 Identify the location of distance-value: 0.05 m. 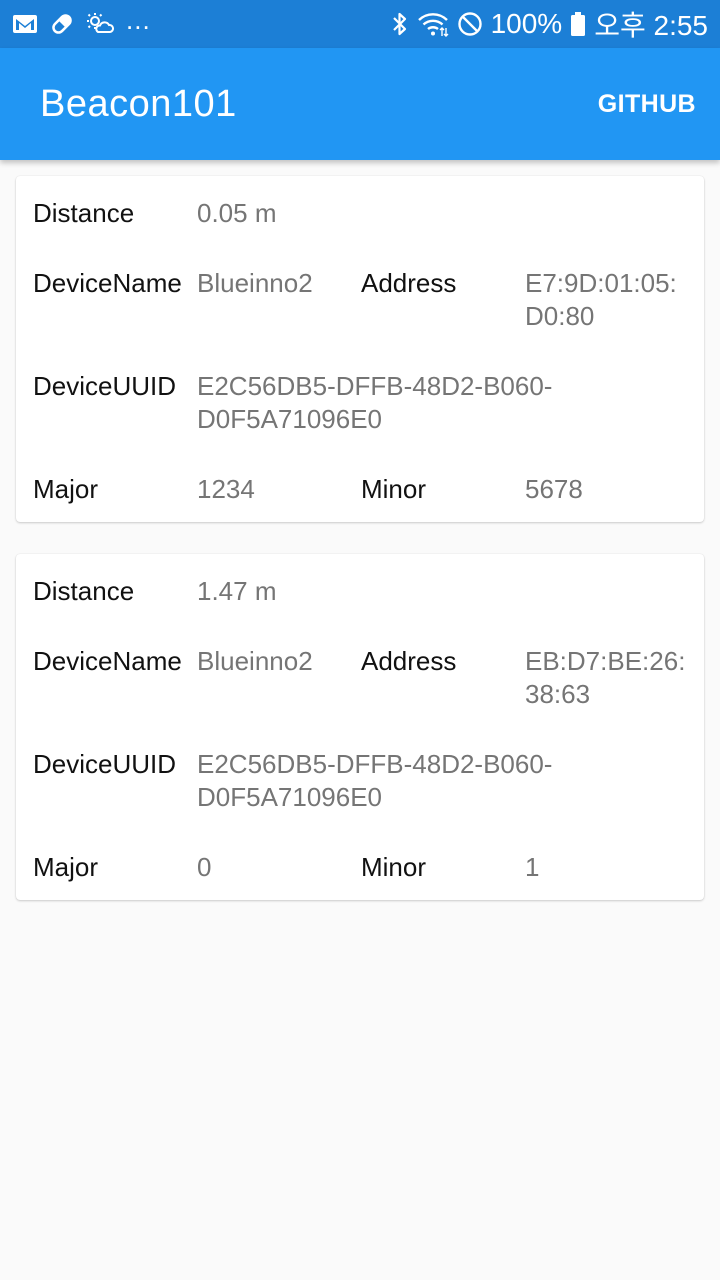
(237, 213).